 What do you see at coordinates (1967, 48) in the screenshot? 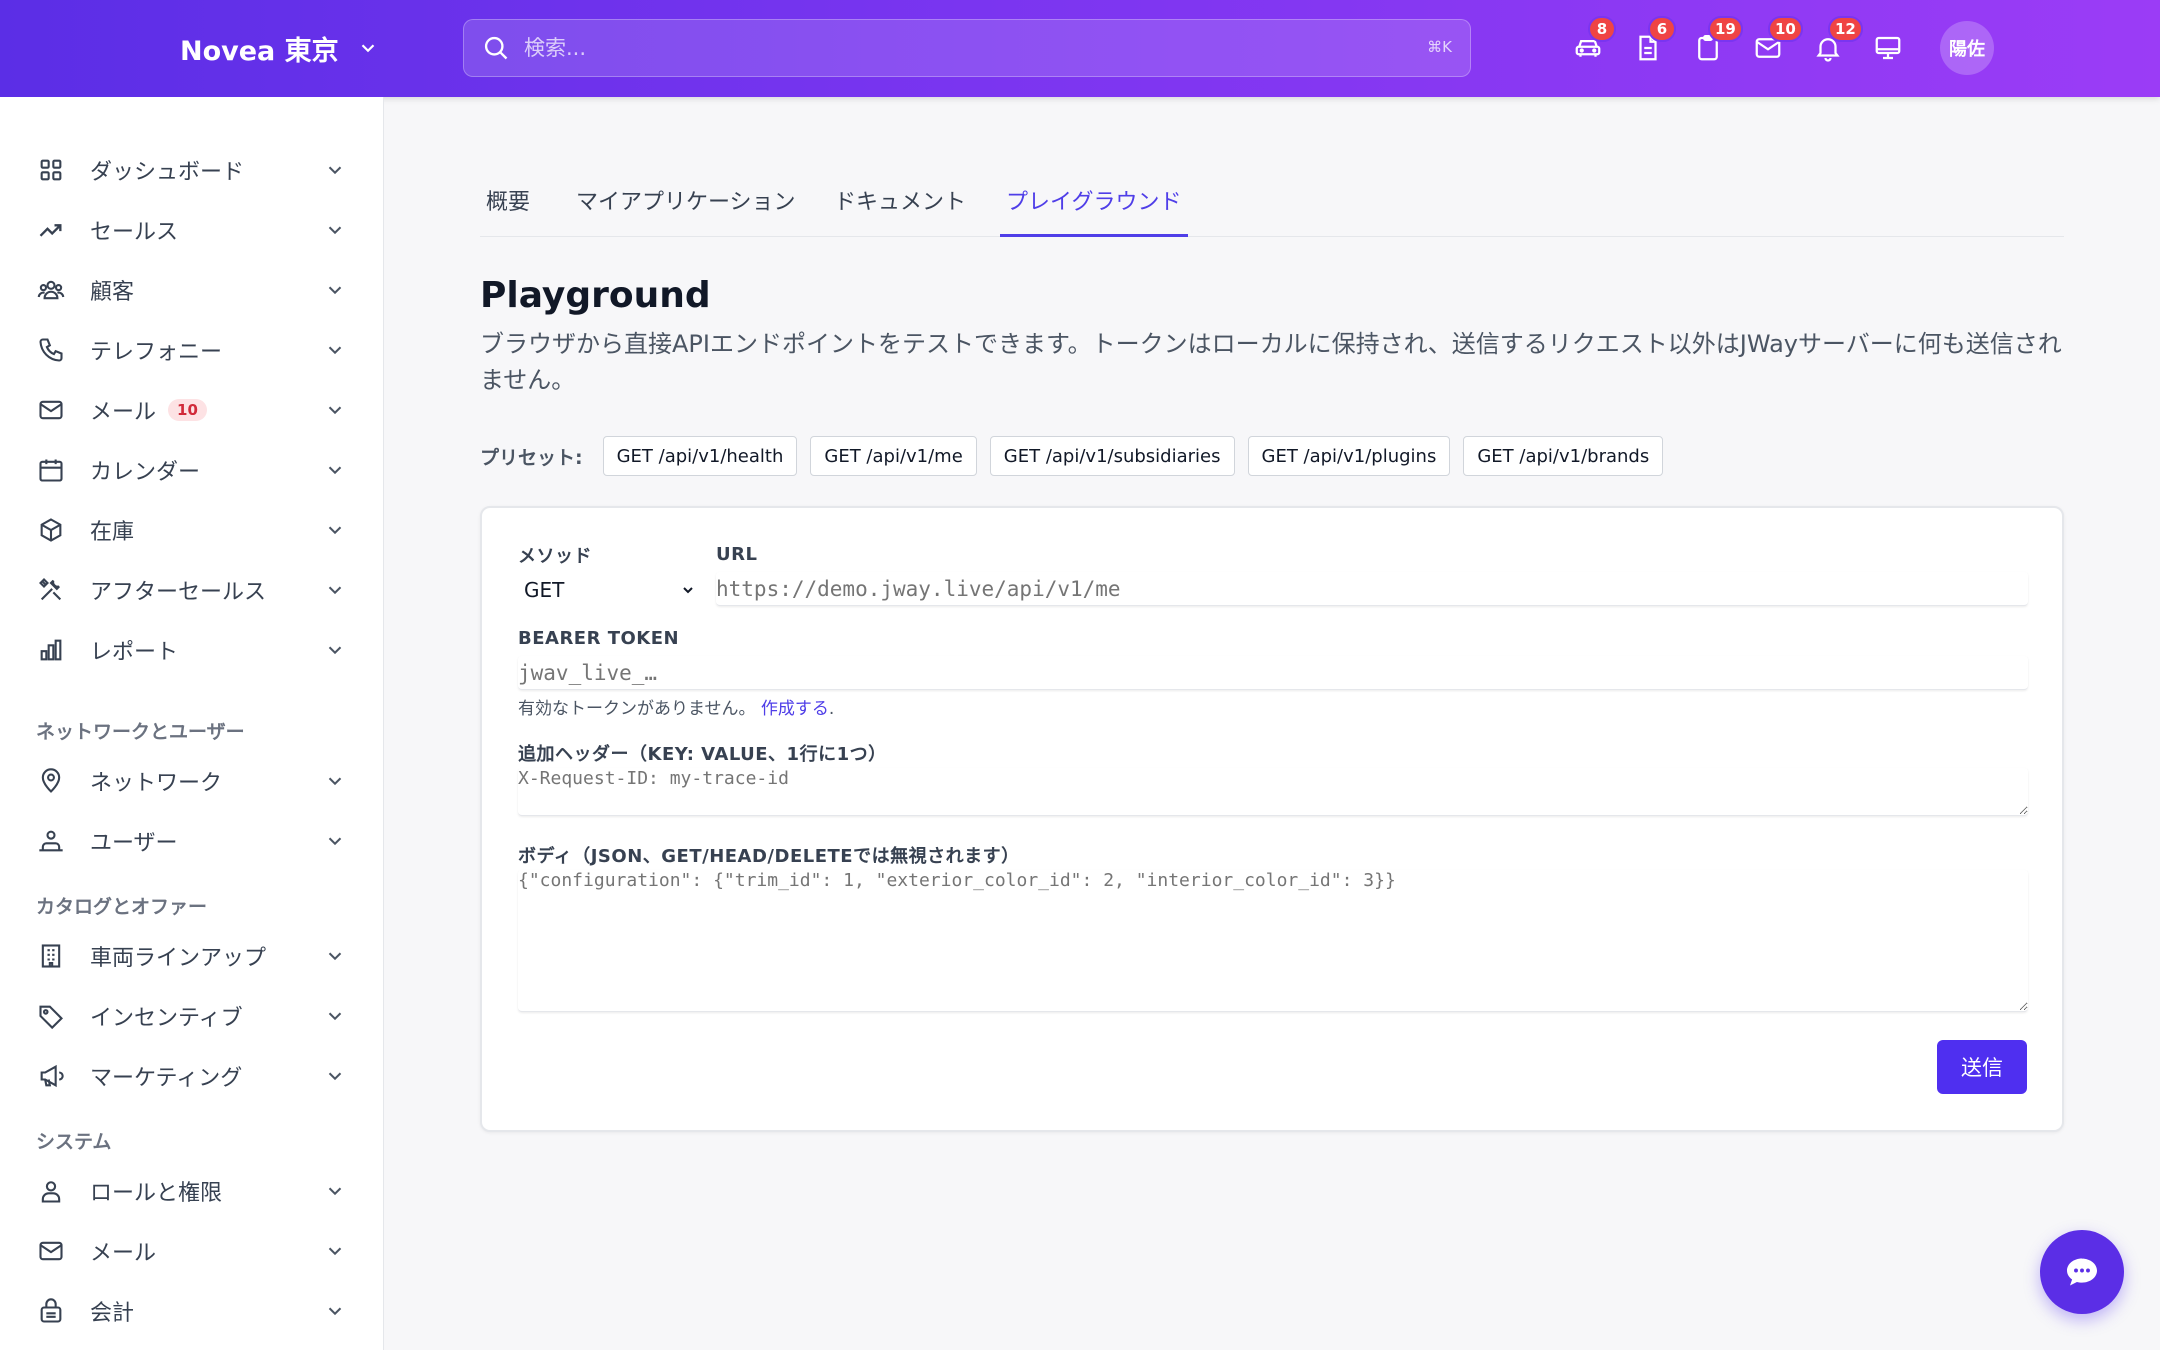
I see `avatar: 陽佐` at bounding box center [1967, 48].